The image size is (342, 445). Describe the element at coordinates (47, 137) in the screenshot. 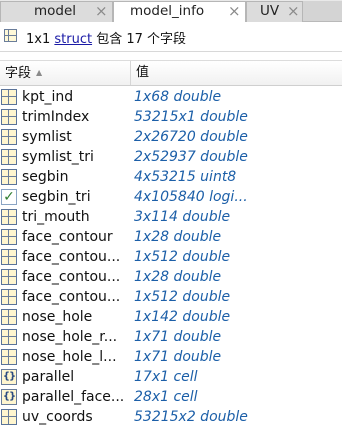

I see `field-name: symlist` at that location.